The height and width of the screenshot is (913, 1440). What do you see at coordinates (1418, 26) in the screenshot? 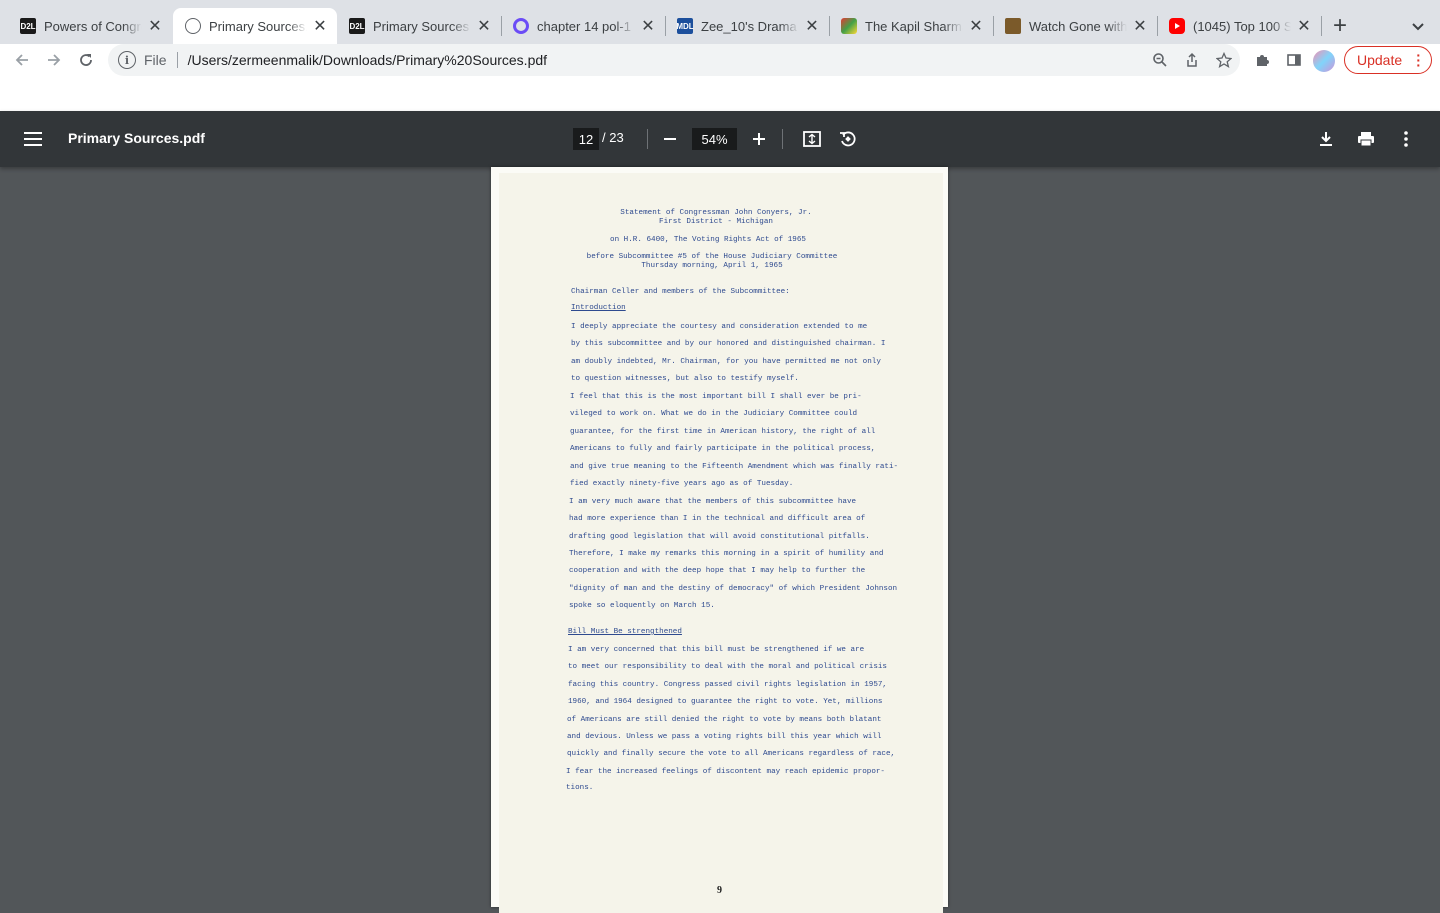
I see `tab-search-chevron-icon` at bounding box center [1418, 26].